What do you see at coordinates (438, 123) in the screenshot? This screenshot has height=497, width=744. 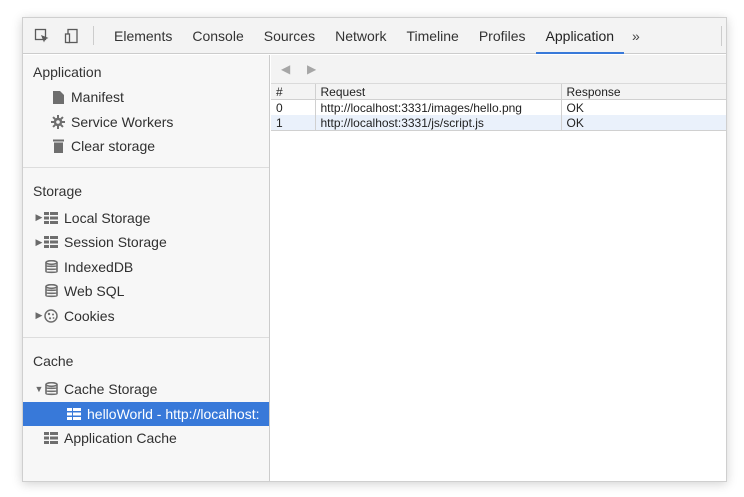 I see `cell-request: http://localhost:3331/js/script.js` at bounding box center [438, 123].